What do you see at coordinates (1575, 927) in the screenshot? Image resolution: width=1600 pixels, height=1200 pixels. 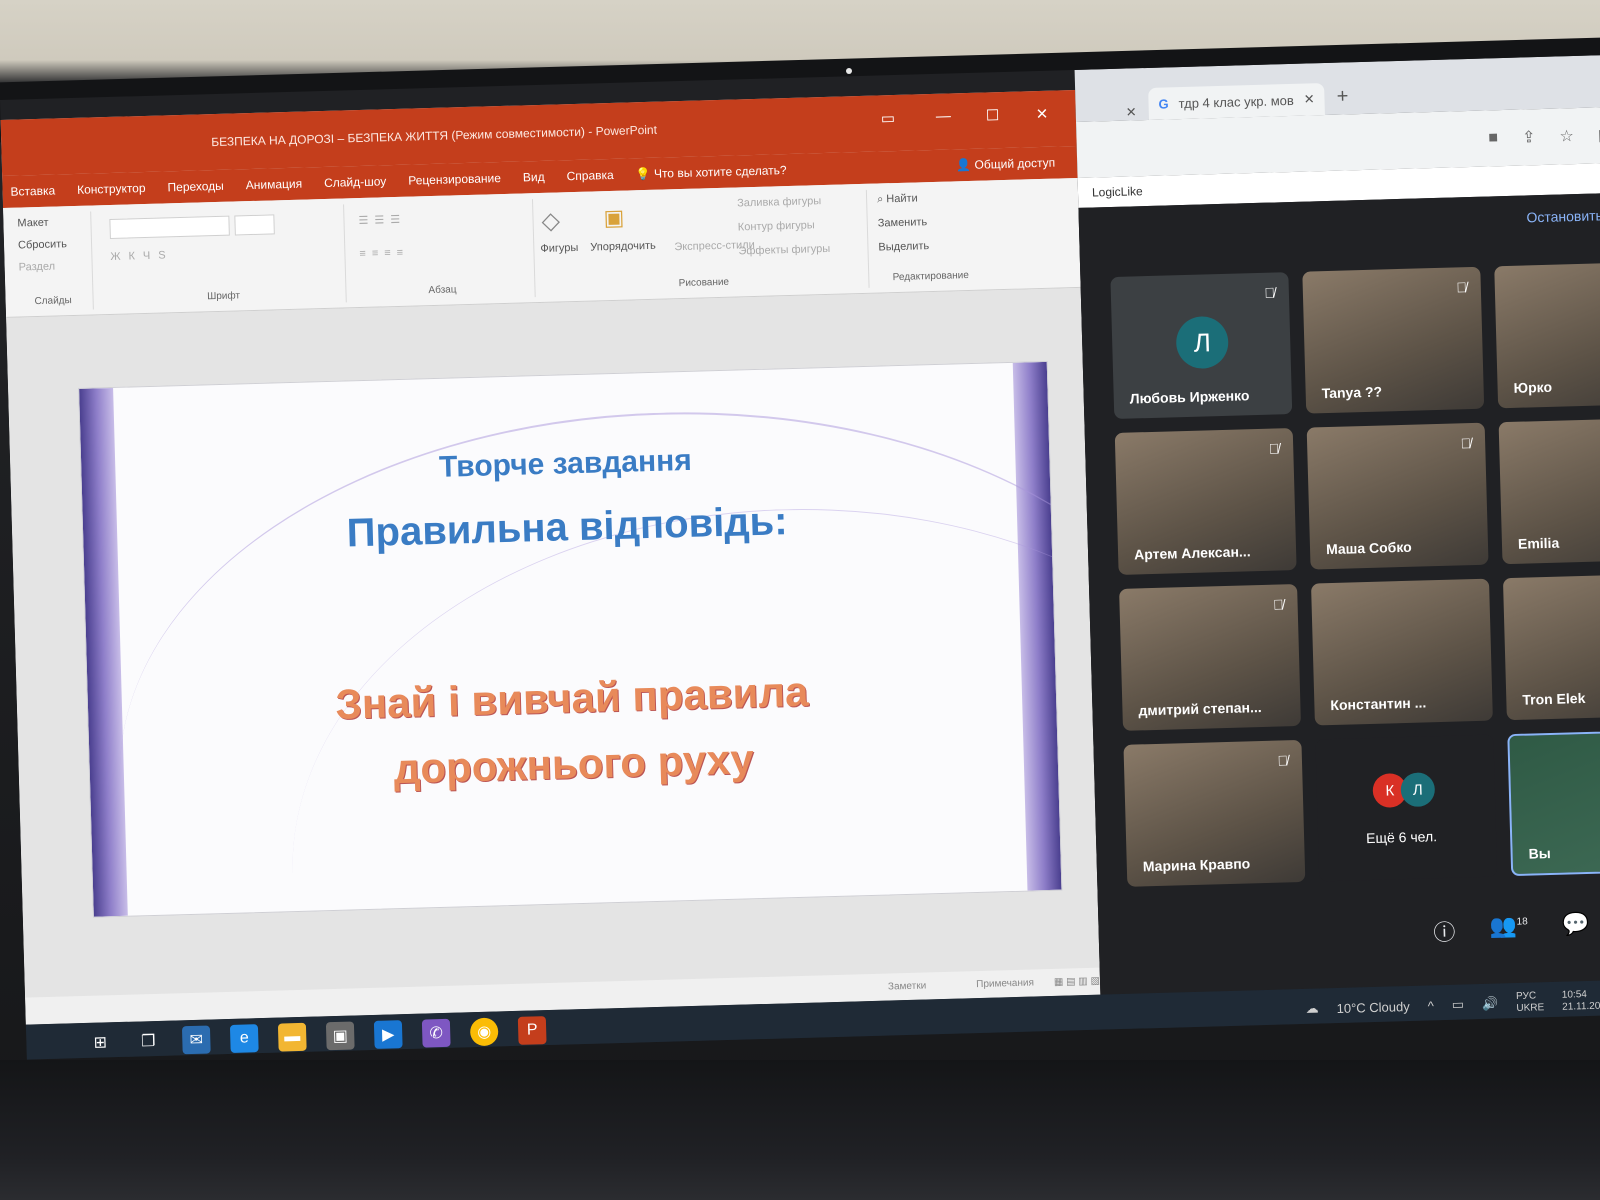 I see `chat-icon: 💬` at bounding box center [1575, 927].